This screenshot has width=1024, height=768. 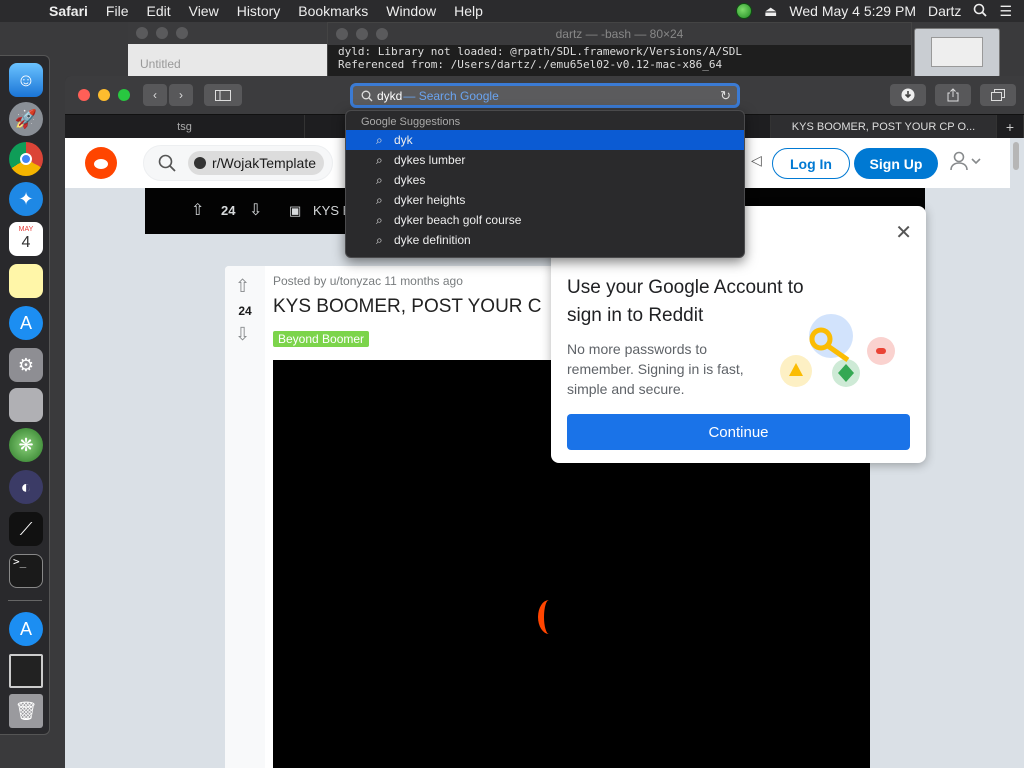 I want to click on terminal-icon: >_, so click(x=26, y=571).